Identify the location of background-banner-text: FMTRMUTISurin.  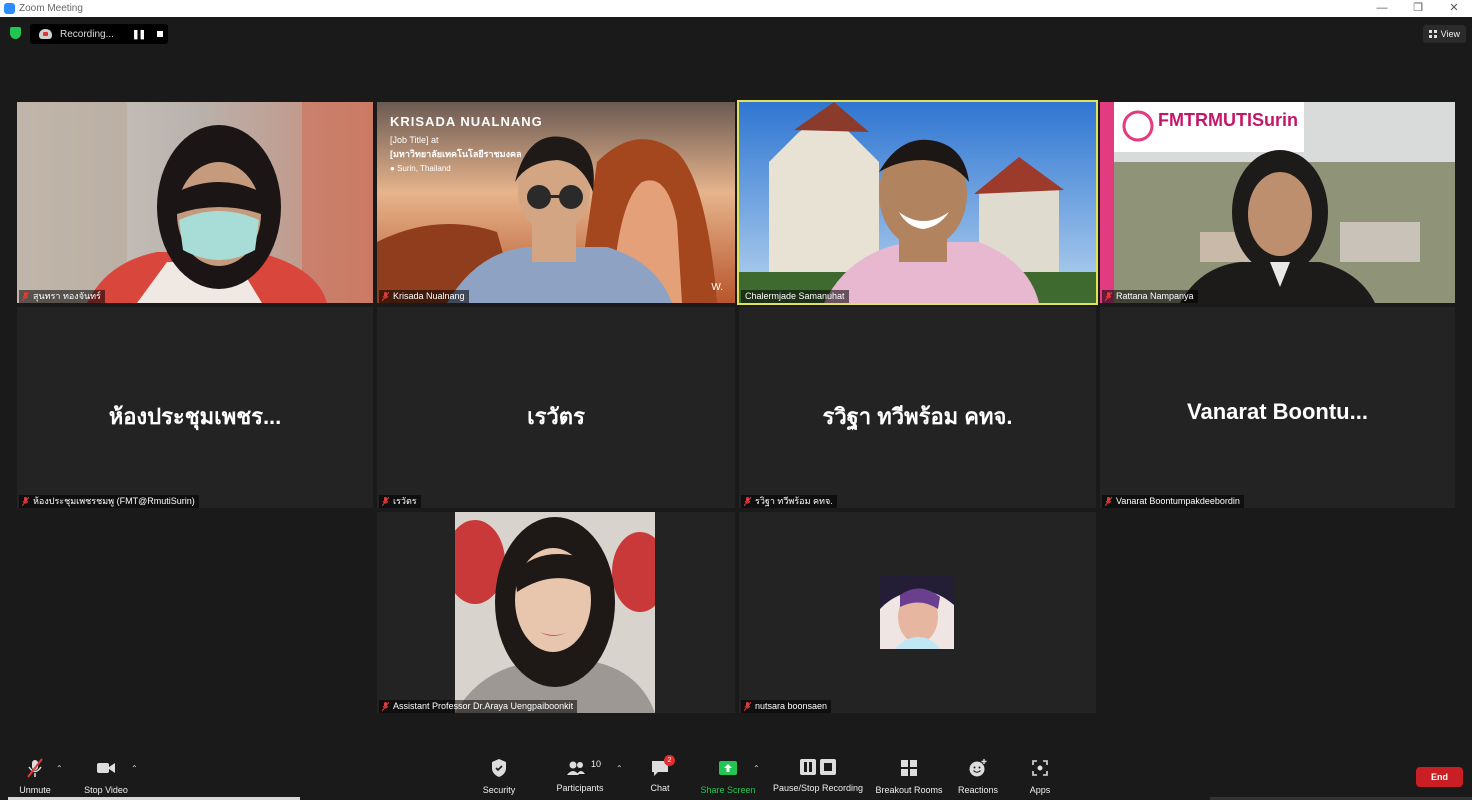
(1228, 120).